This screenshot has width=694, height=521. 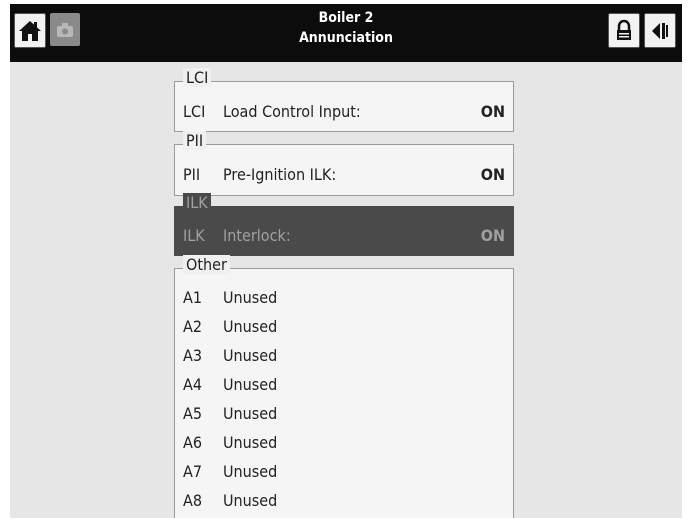 What do you see at coordinates (192, 384) in the screenshot?
I see `item-code: A4` at bounding box center [192, 384].